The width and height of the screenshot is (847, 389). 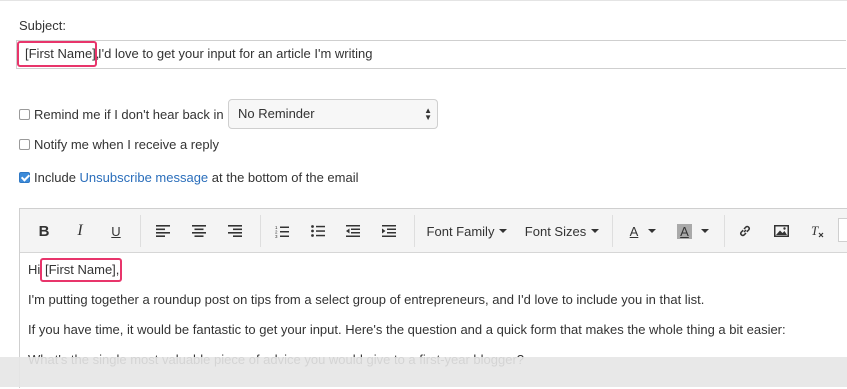 I want to click on underline-button: U, so click(x=116, y=231).